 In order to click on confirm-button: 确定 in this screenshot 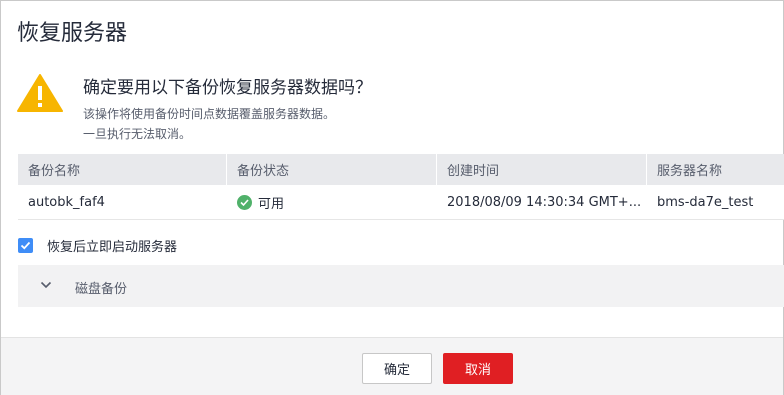, I will do `click(397, 368)`.